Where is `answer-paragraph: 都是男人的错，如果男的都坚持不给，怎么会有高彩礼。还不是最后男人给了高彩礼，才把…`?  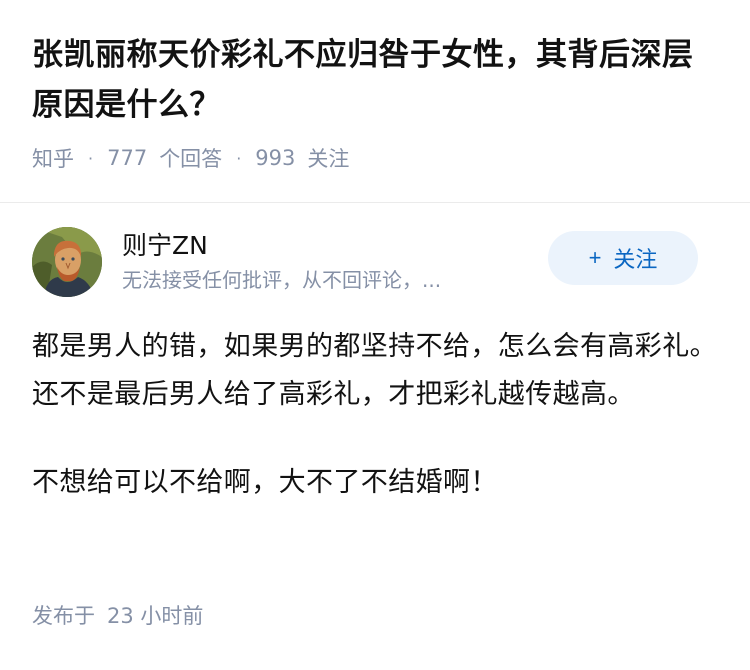
answer-paragraph: 都是男人的错，如果男的都坚持不给，怎么会有高彩礼。还不是最后男人给了高彩礼，才把… is located at coordinates (374, 370).